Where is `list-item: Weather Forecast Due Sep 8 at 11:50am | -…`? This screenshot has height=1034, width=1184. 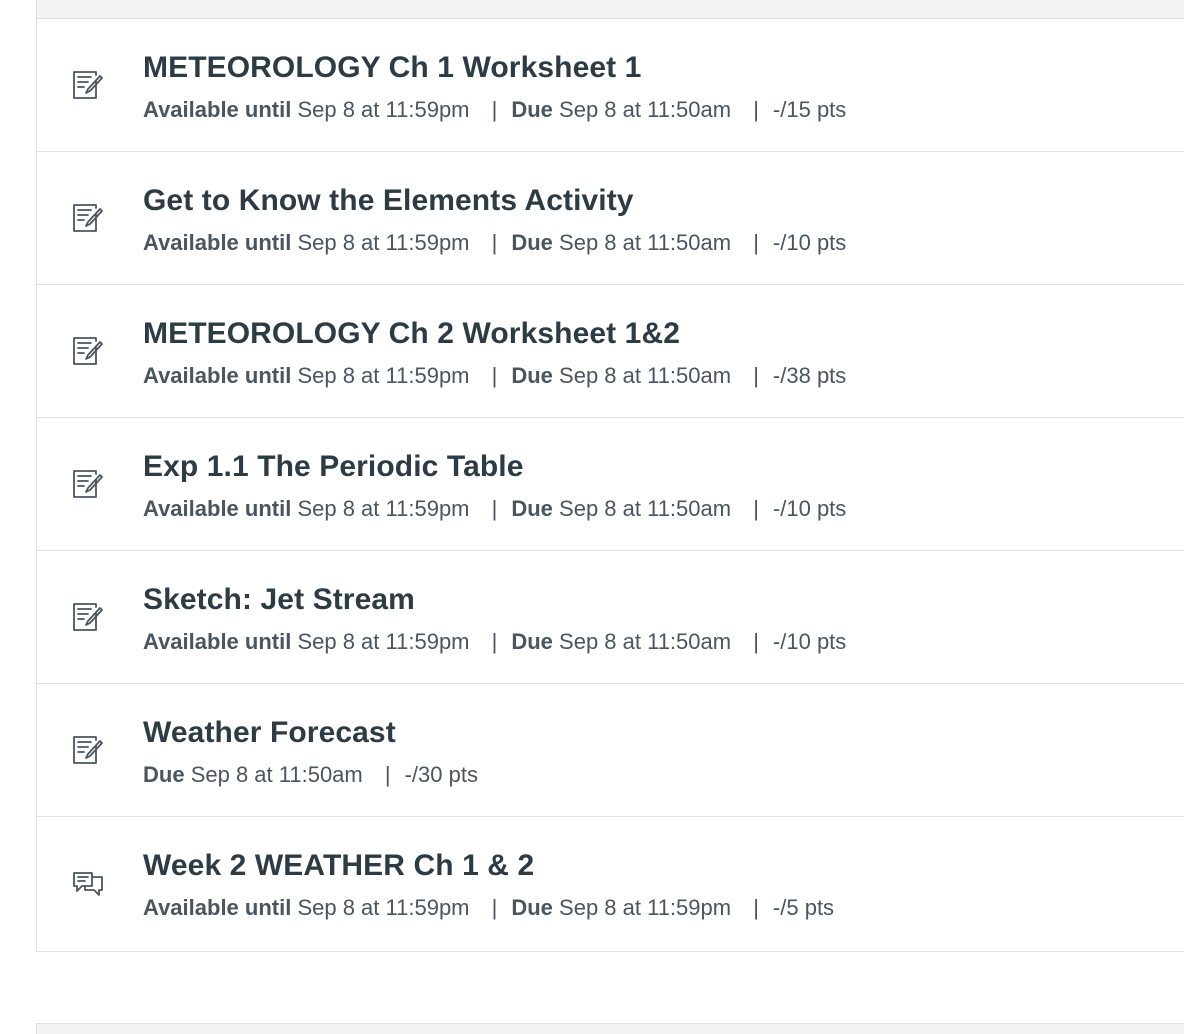
list-item: Weather Forecast Due Sep 8 at 11:50am | -… is located at coordinates (610, 750).